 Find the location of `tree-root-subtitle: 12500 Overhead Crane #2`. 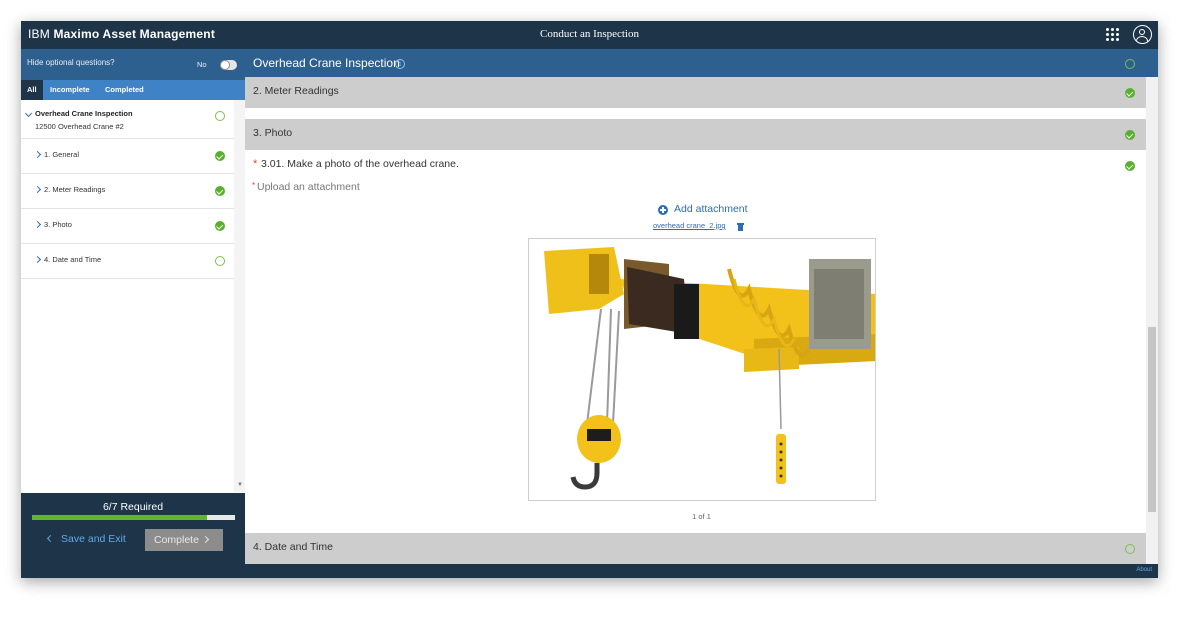

tree-root-subtitle: 12500 Overhead Crane #2 is located at coordinates (79, 126).